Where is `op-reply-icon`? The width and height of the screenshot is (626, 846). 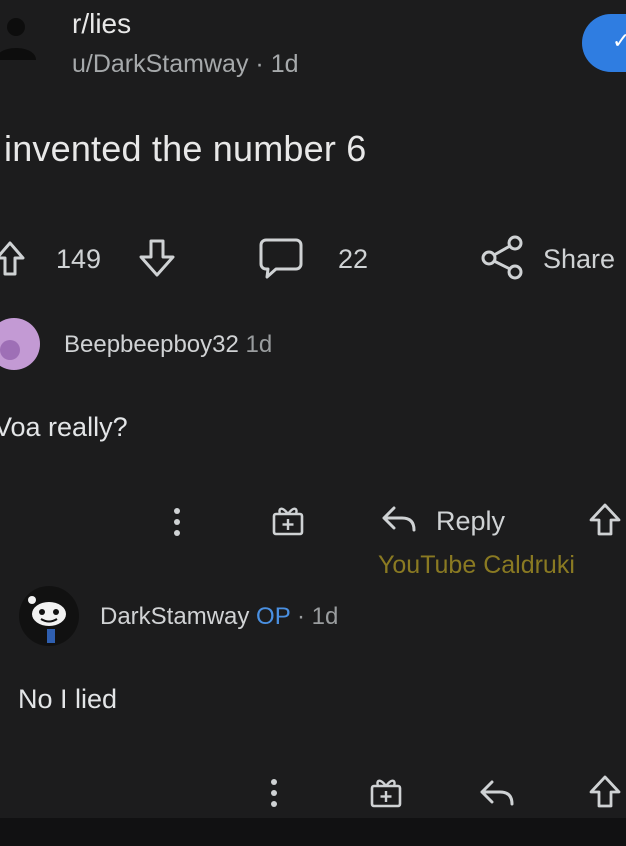 op-reply-icon is located at coordinates (497, 793).